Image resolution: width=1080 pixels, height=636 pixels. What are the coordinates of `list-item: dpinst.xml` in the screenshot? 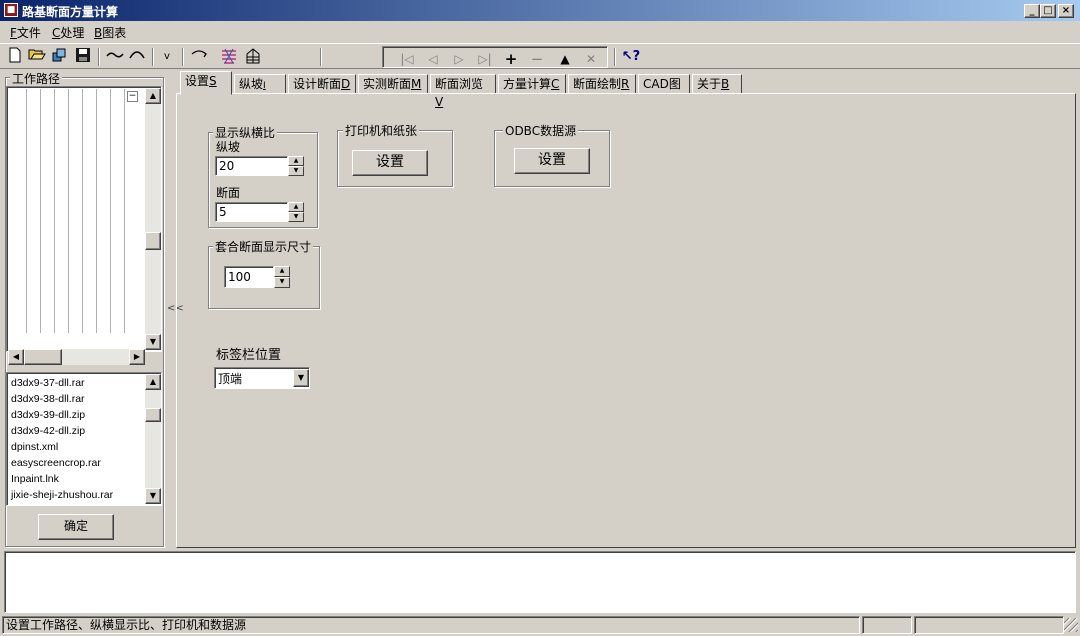 It's located at (76, 447).